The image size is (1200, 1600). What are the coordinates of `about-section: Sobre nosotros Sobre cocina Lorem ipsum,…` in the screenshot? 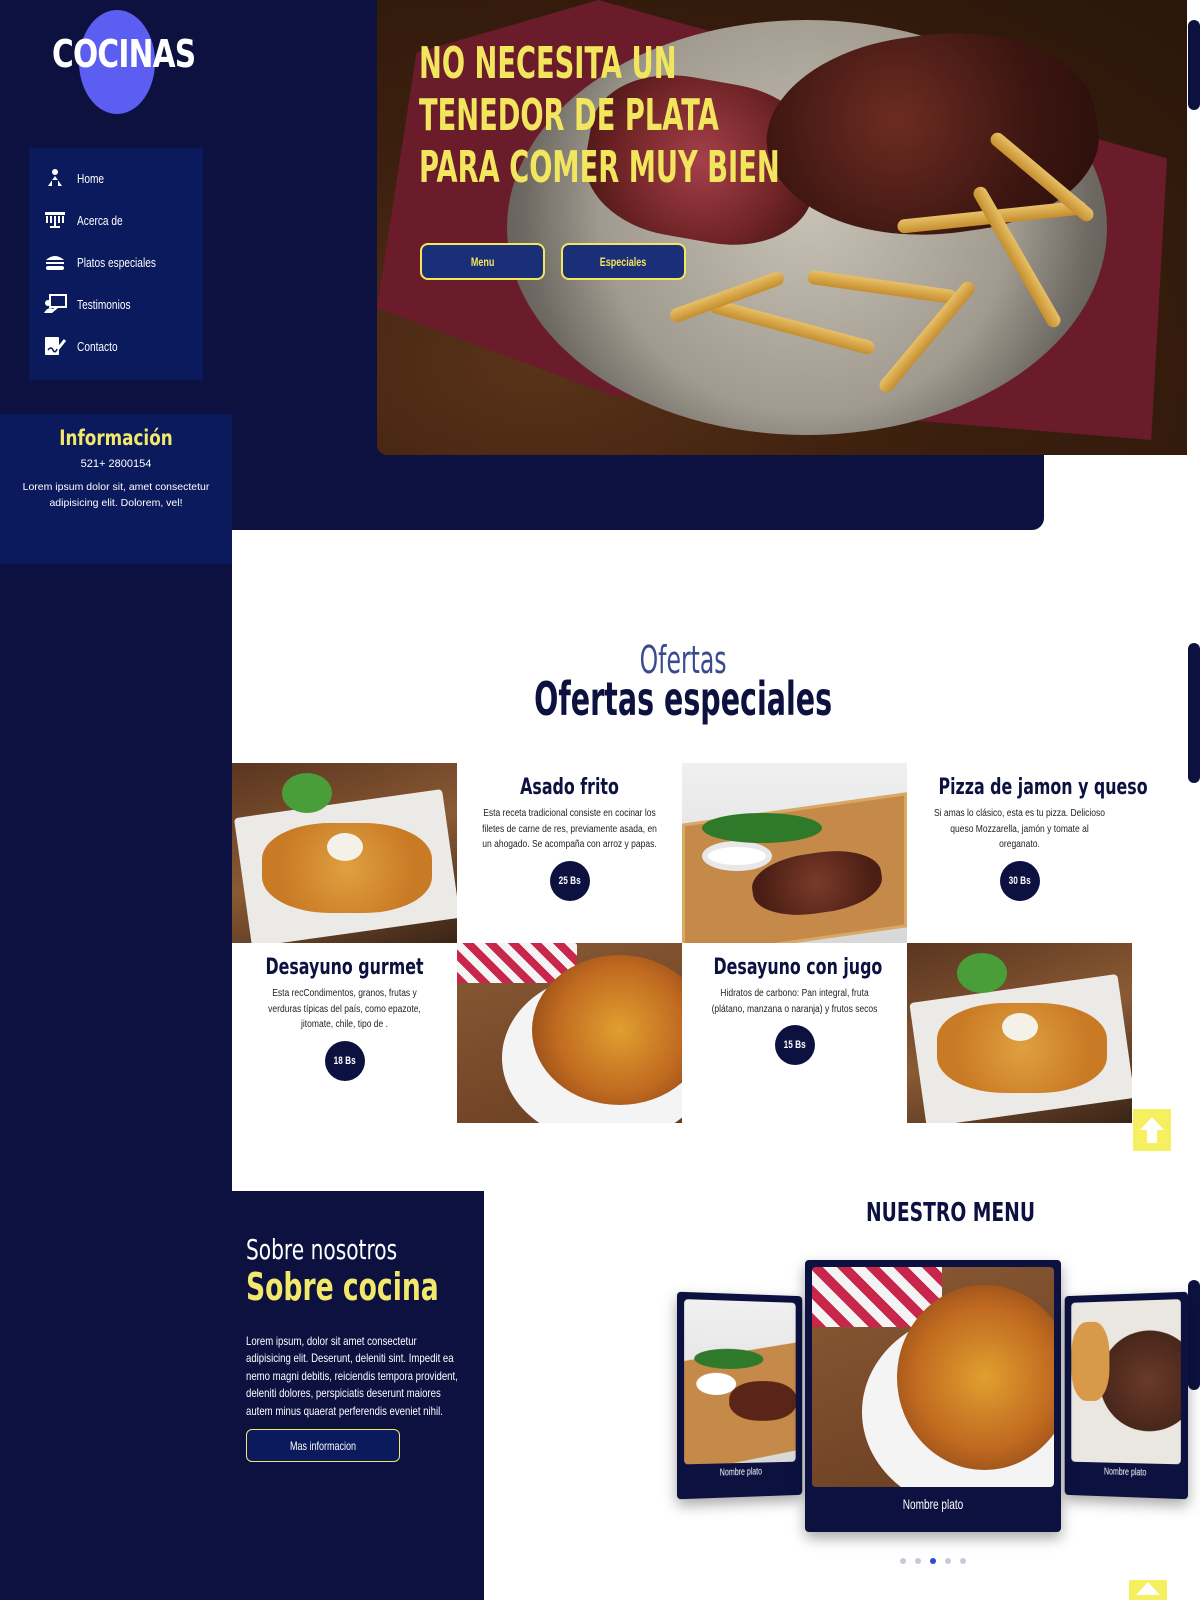 It's located at (358, 1395).